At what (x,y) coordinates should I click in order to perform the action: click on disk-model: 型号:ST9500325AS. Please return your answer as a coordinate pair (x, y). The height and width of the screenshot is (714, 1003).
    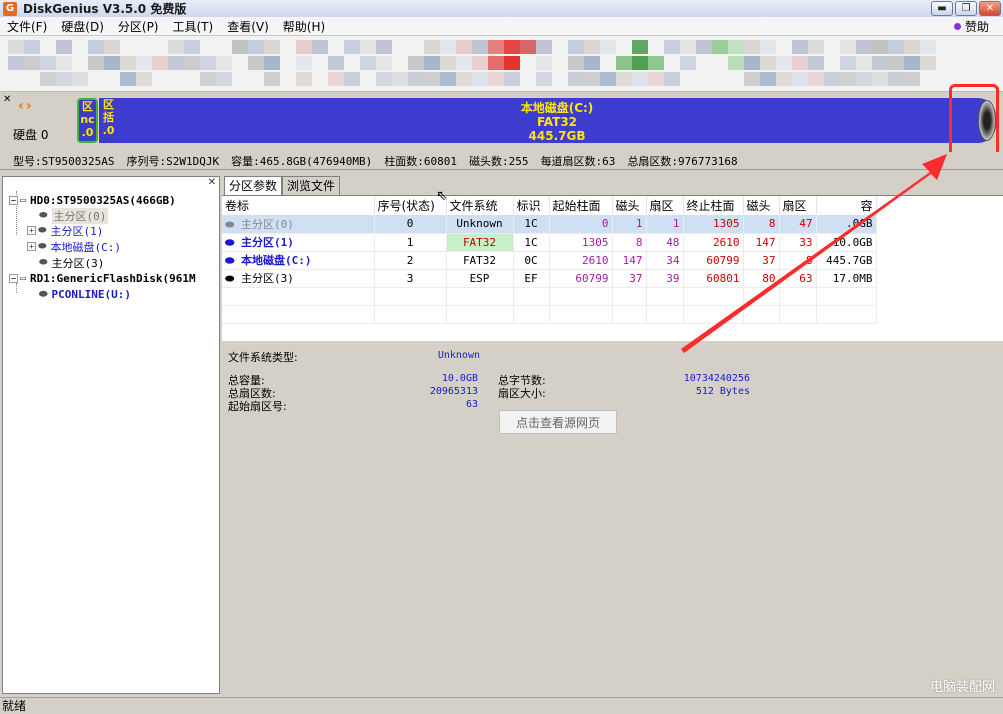
    Looking at the image, I should click on (63, 161).